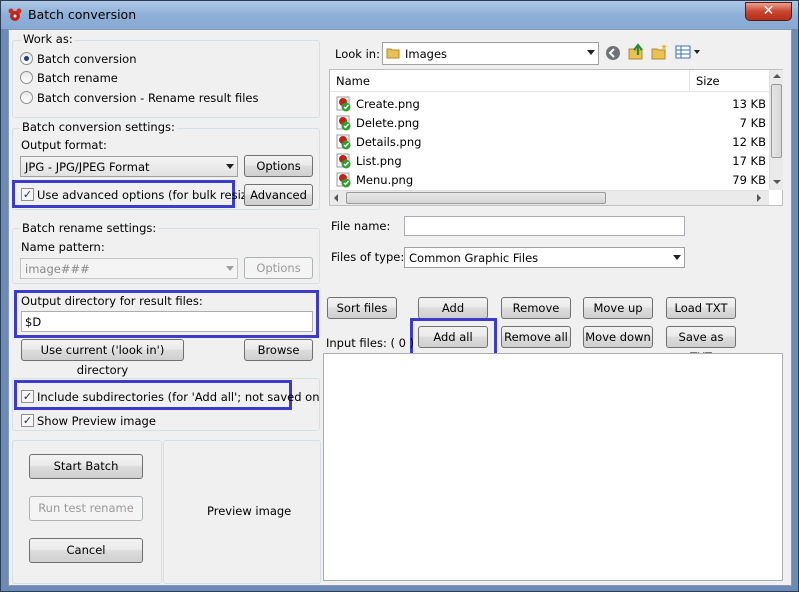  What do you see at coordinates (749, 180) in the screenshot?
I see `file-size: 79 KB` at bounding box center [749, 180].